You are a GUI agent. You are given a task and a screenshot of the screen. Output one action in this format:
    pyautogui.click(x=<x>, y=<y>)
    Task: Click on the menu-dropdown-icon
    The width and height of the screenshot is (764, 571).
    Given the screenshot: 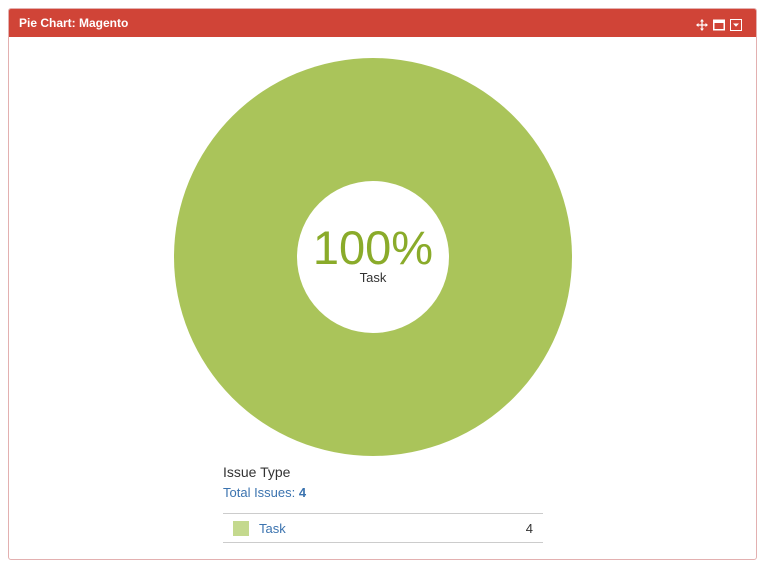 What is the action you would take?
    pyautogui.click(x=736, y=24)
    